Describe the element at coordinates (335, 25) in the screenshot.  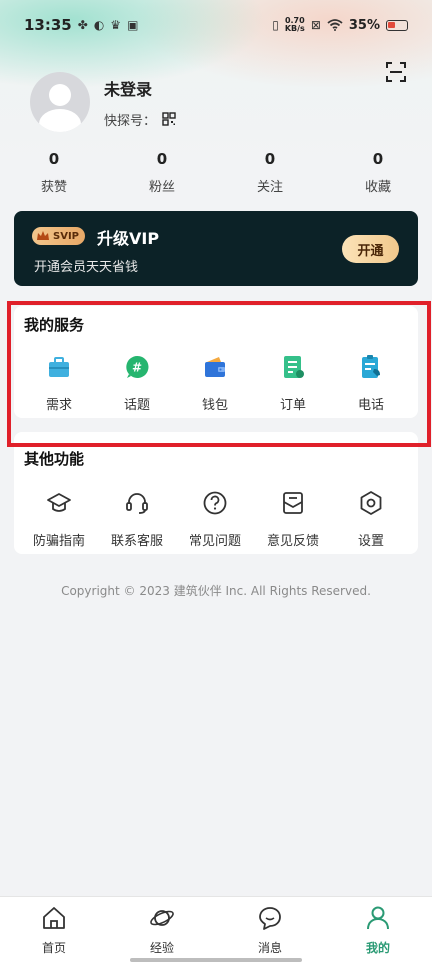
I see `wifi-icon` at that location.